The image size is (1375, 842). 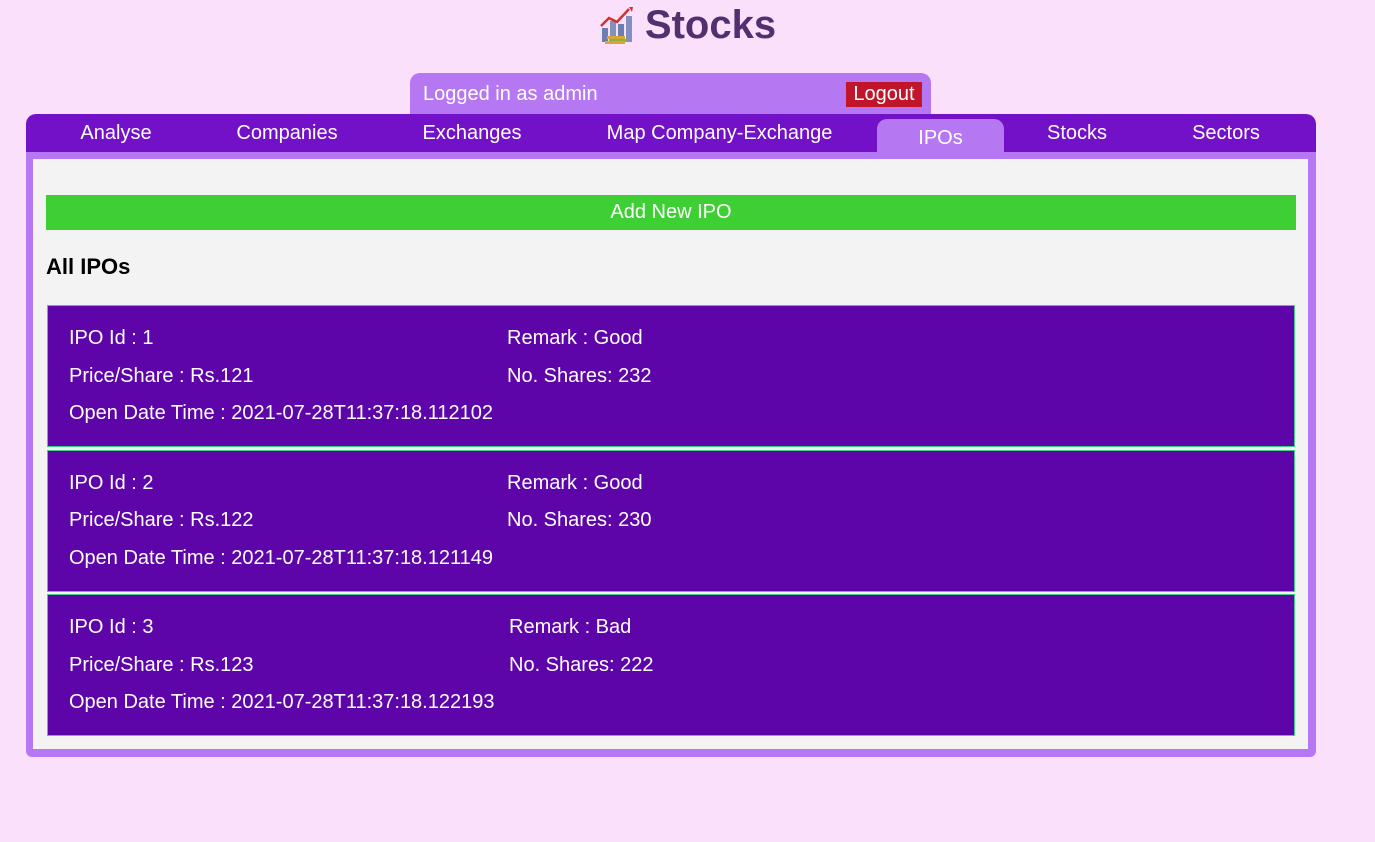 What do you see at coordinates (719, 133) in the screenshot?
I see `tab-map-company-exchange: Map Company-Exchange` at bounding box center [719, 133].